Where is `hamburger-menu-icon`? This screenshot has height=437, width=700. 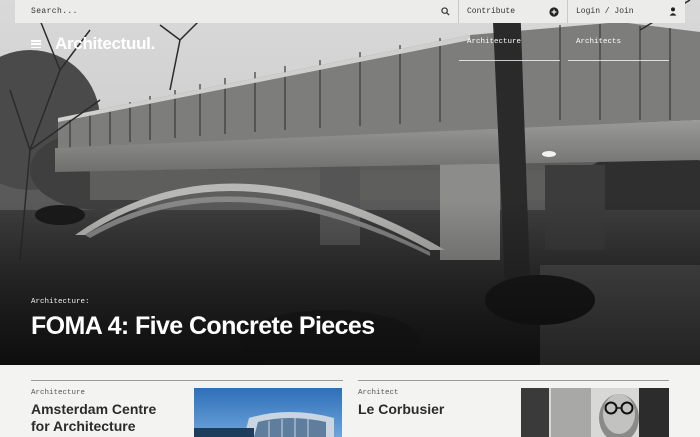
hamburger-menu-icon is located at coordinates (36, 44).